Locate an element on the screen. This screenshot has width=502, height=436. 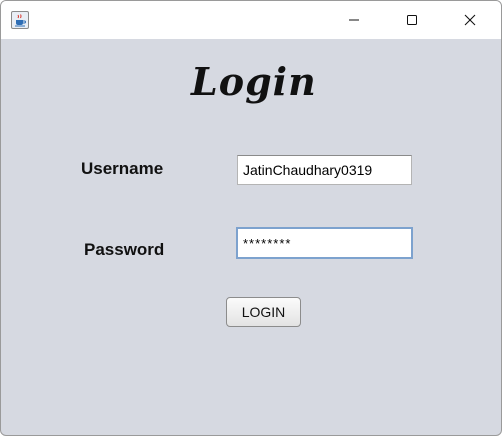
password-label: Password is located at coordinates (124, 249).